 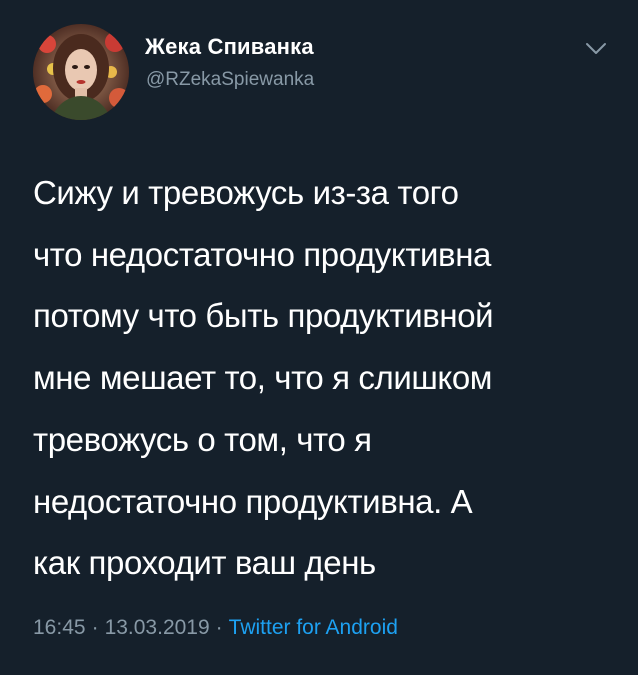 What do you see at coordinates (313, 627) in the screenshot?
I see `tweet-source-link: Twitter for Android` at bounding box center [313, 627].